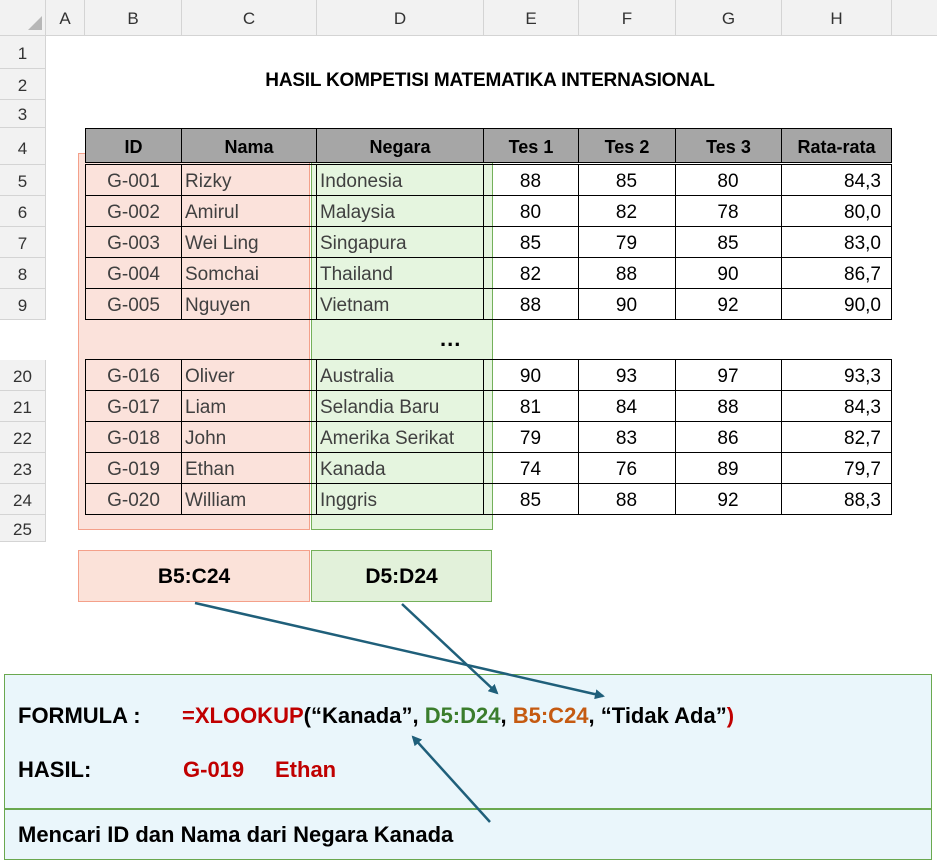  I want to click on arrow-return-range, so click(399, 650).